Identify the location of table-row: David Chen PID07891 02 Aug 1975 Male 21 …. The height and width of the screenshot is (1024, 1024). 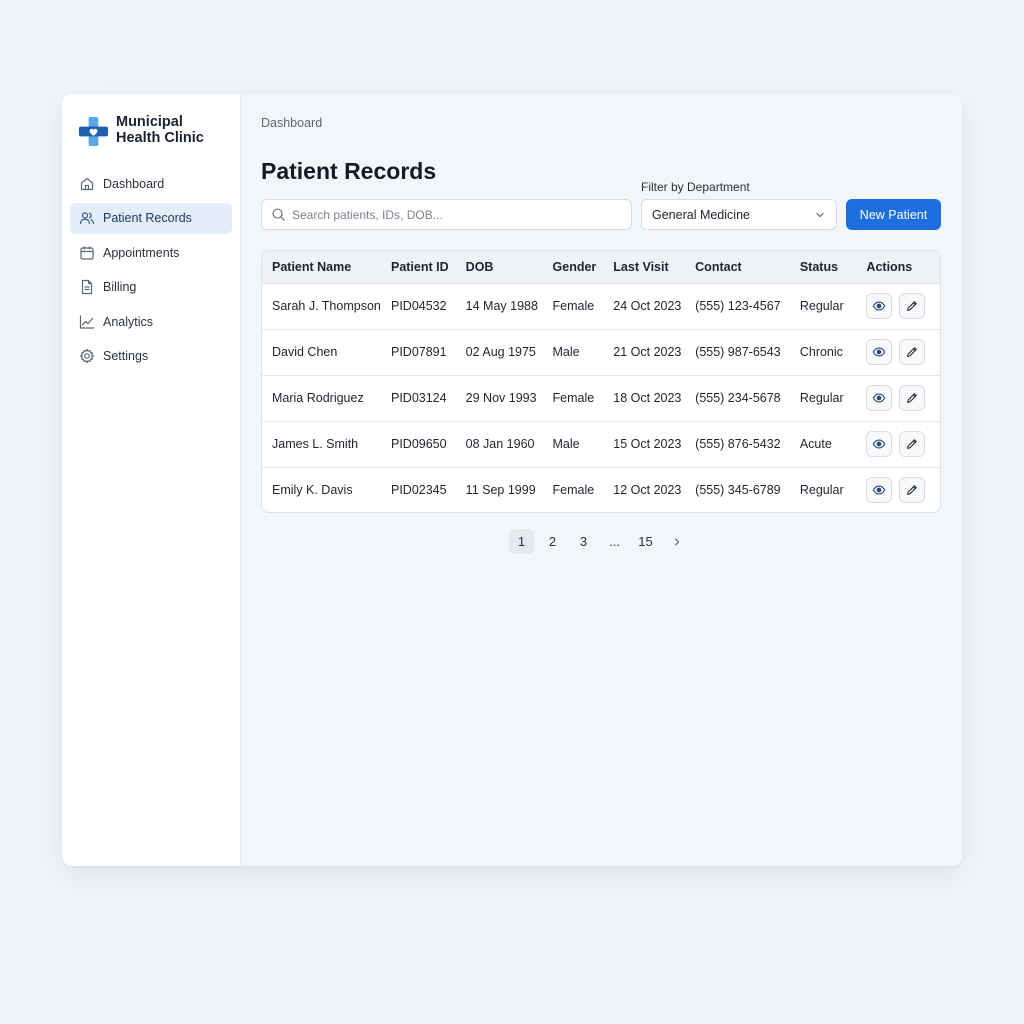
(601, 352).